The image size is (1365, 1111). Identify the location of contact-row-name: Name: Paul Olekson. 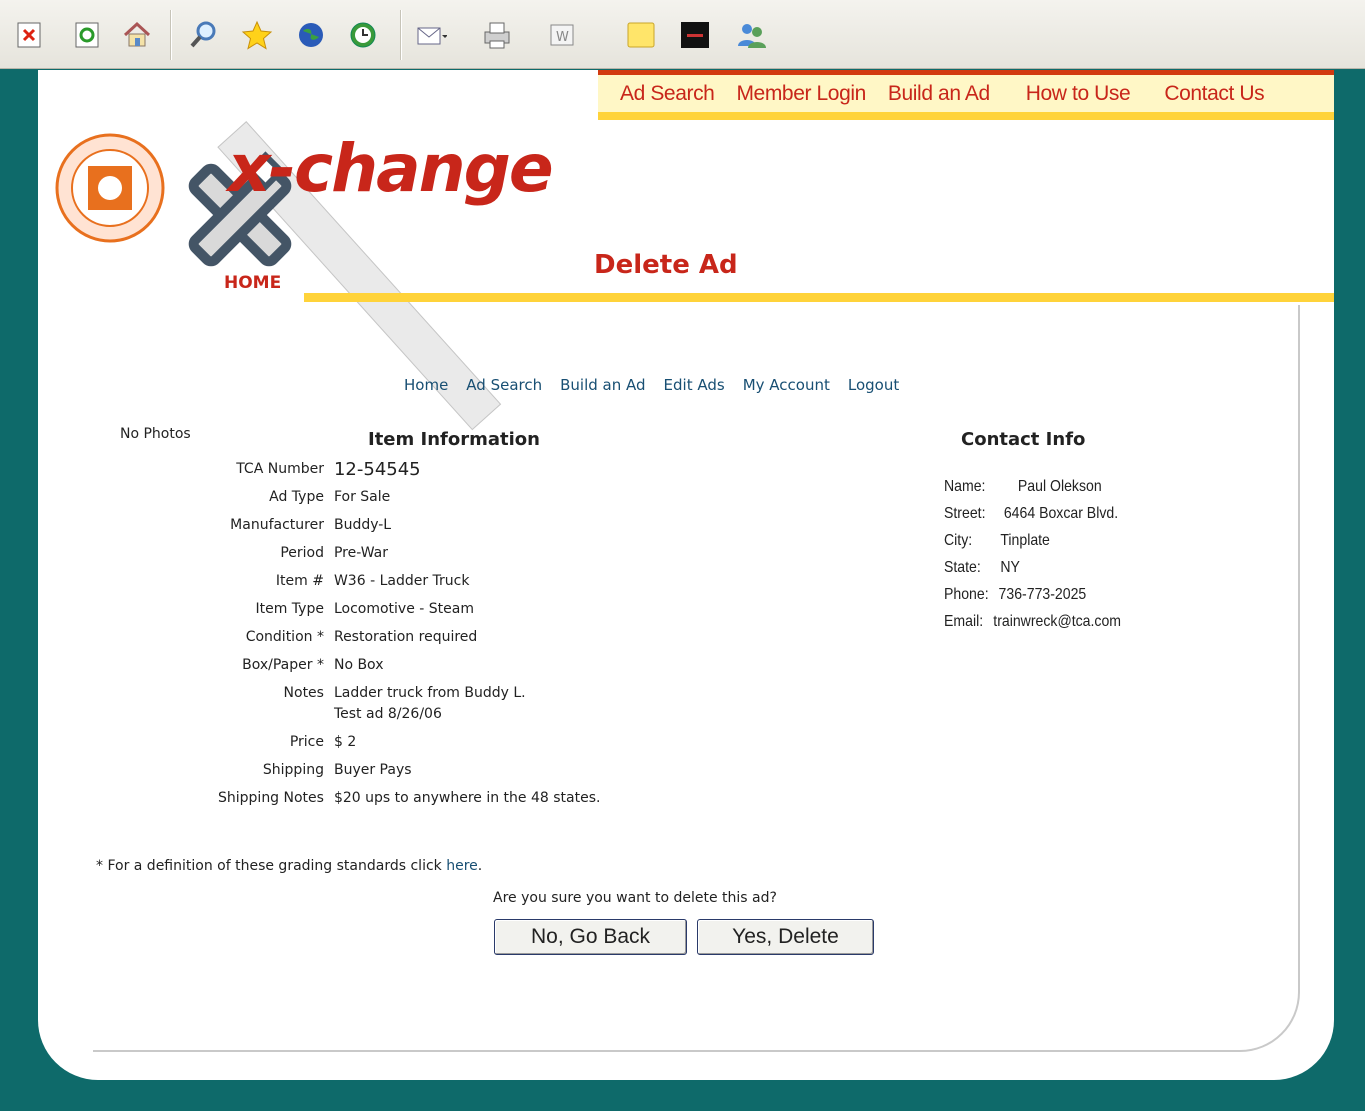
(1032, 486).